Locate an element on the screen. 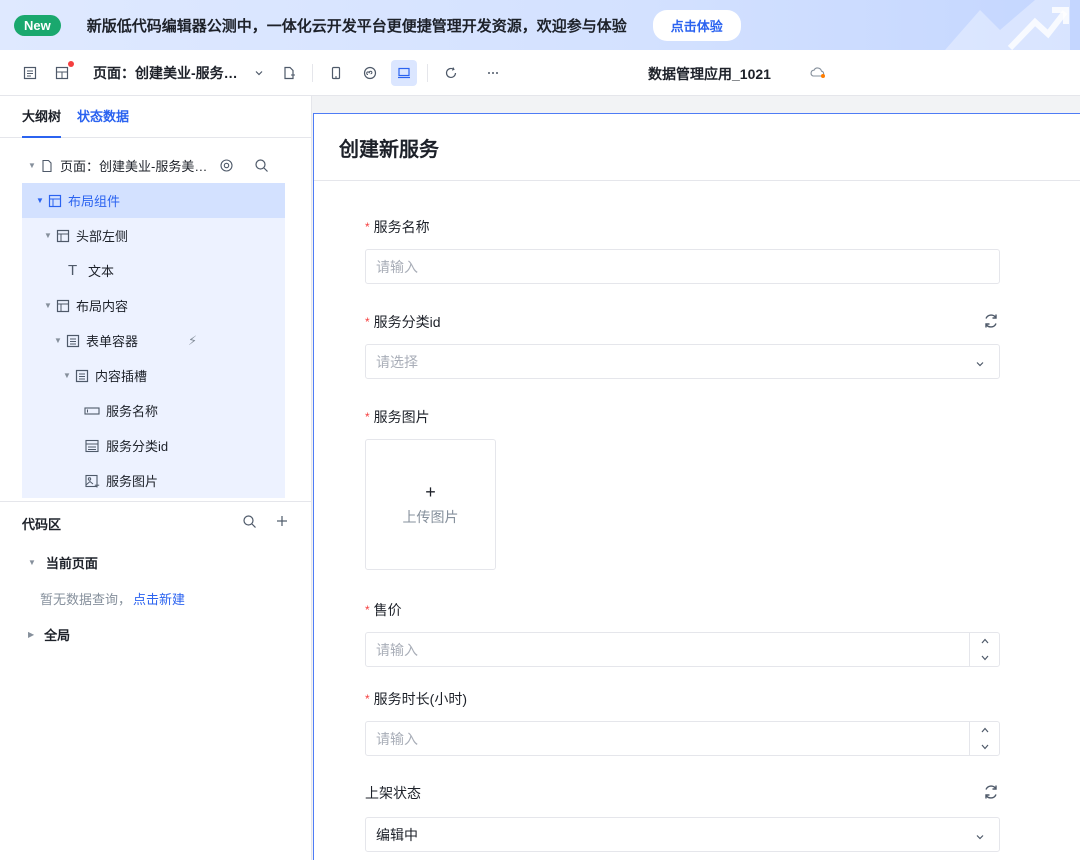 The image size is (1080, 860). field-label: * 服务分类id is located at coordinates (682, 322).